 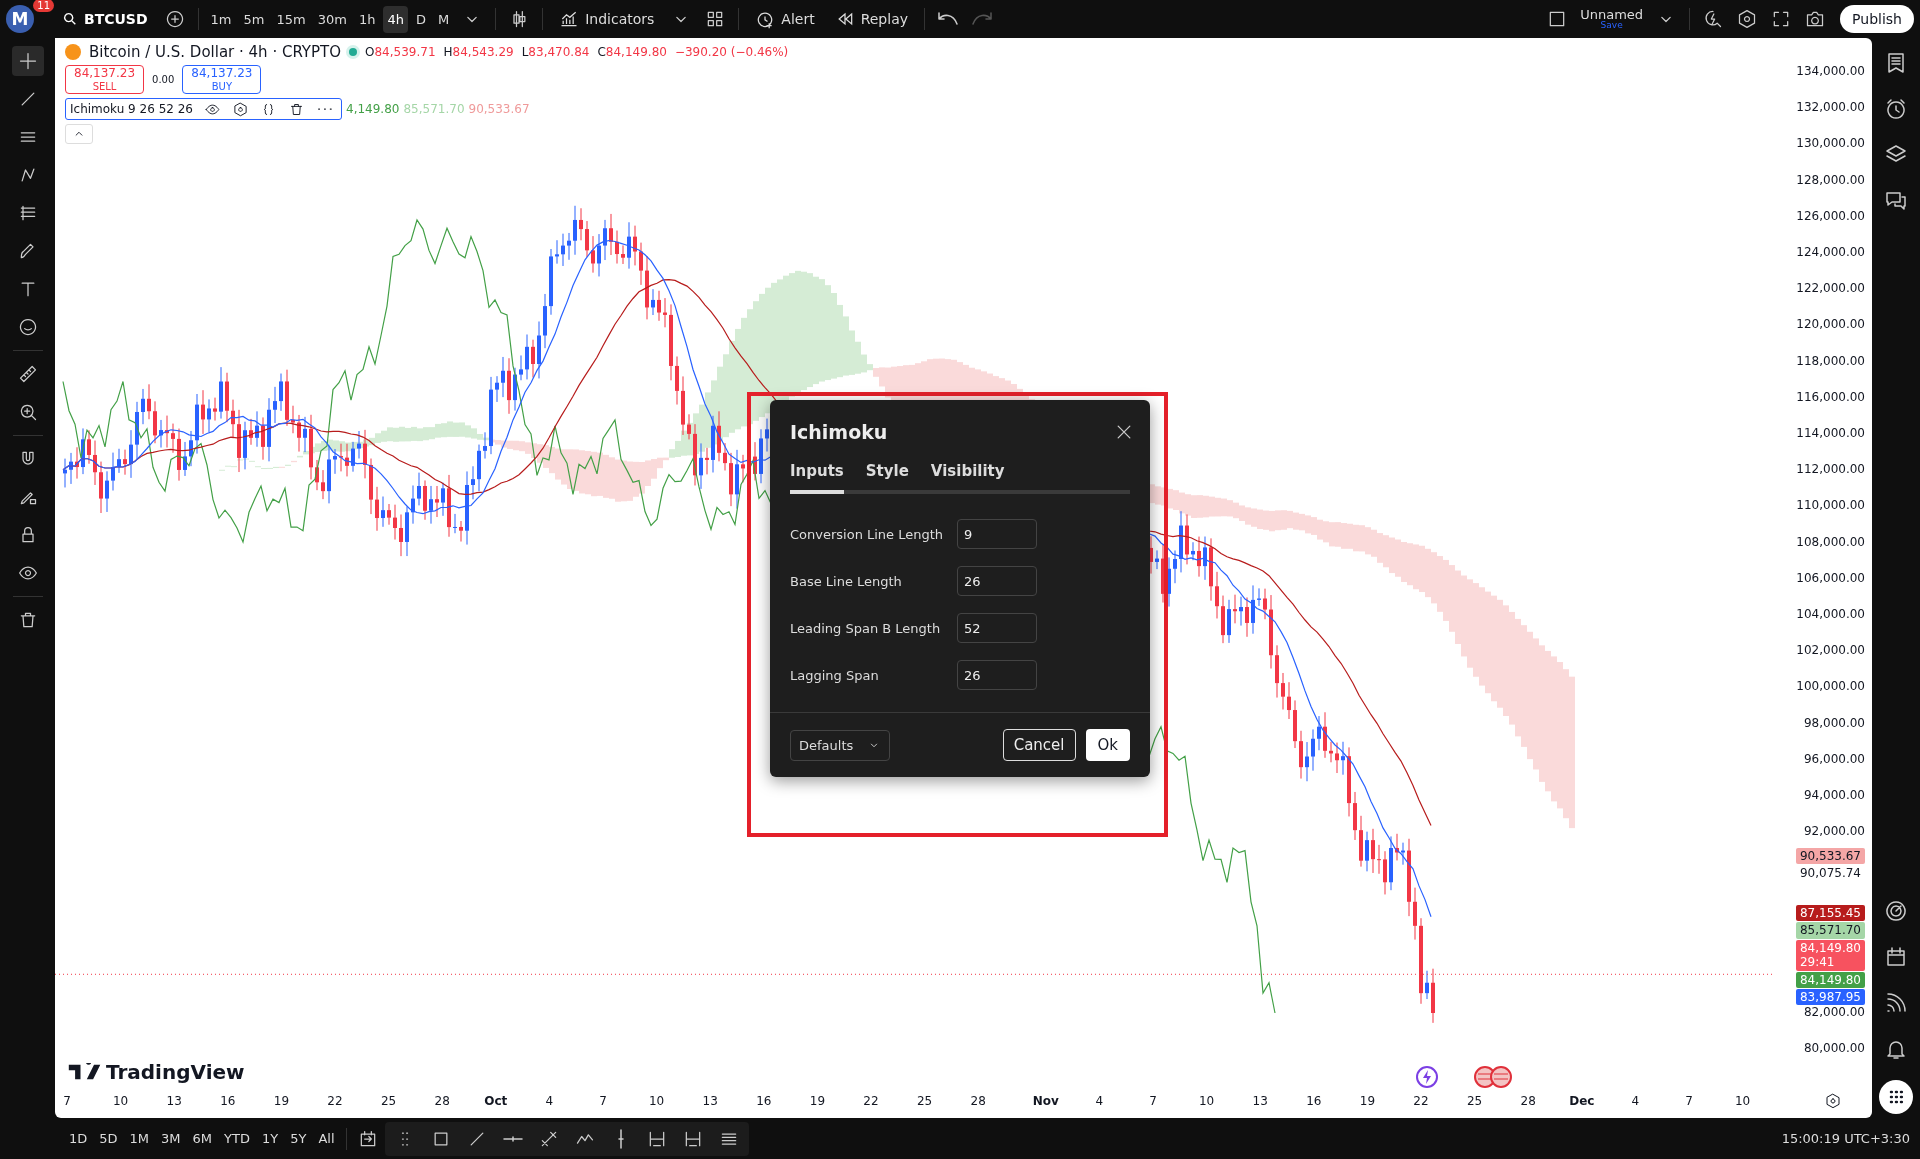 I want to click on price-tag: 85,571.70, so click(x=1830, y=930).